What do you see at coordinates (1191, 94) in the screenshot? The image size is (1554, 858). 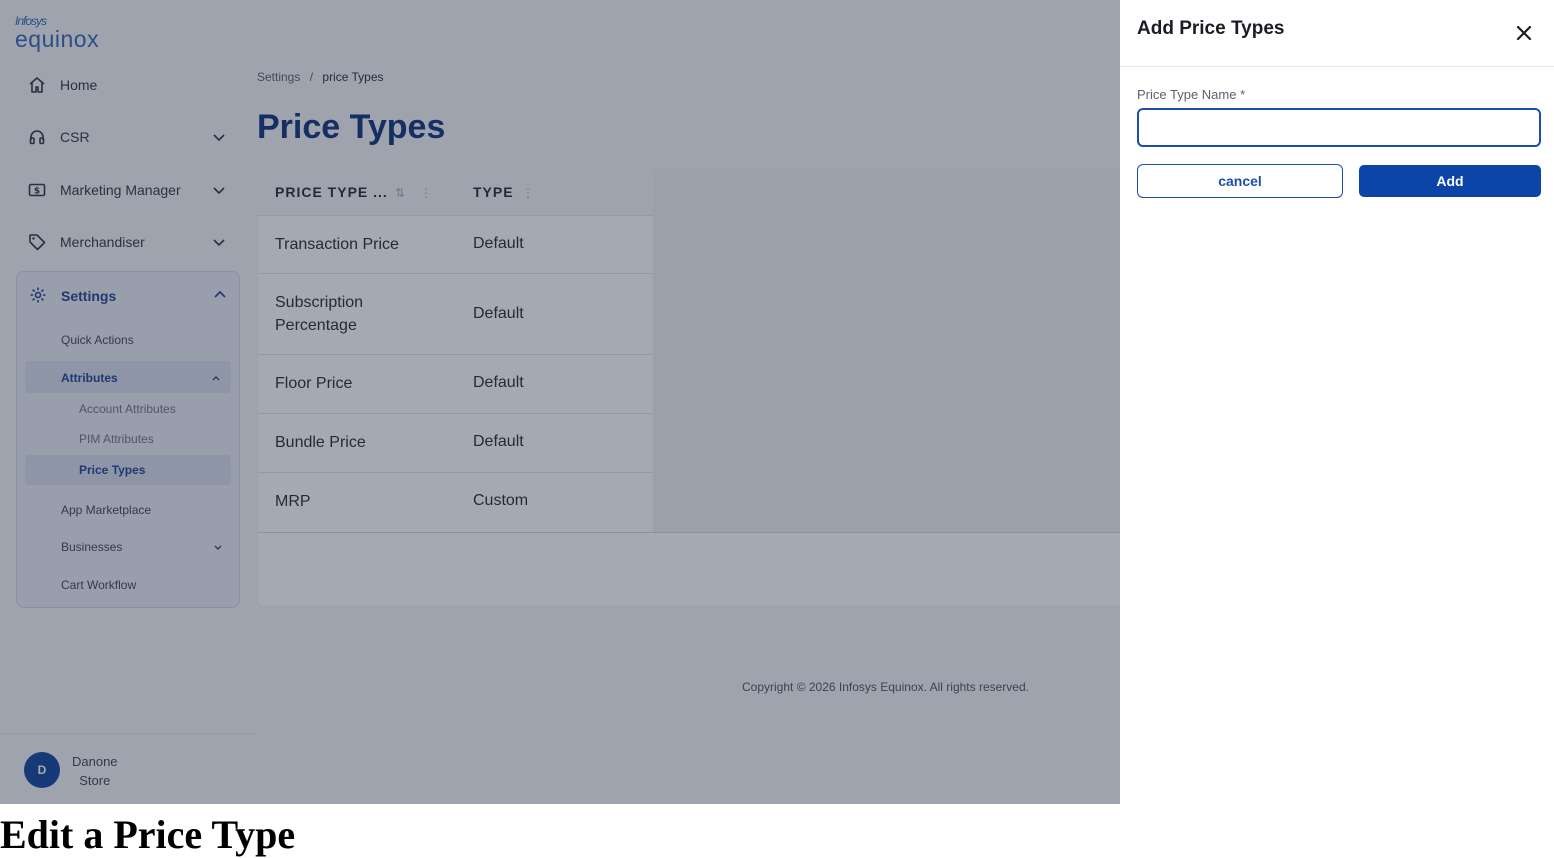 I see `price-type-name-label: Price Type Name *` at bounding box center [1191, 94].